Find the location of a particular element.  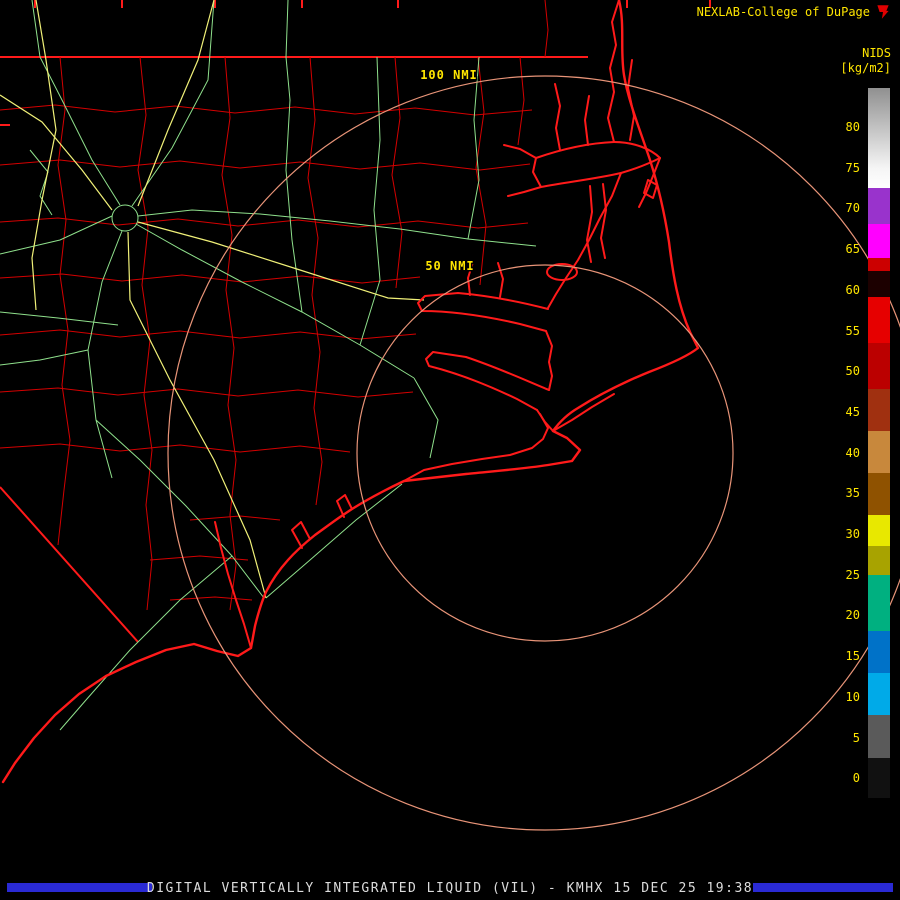

outer-range-ring-label: 100 NMI is located at coordinates (449, 75).